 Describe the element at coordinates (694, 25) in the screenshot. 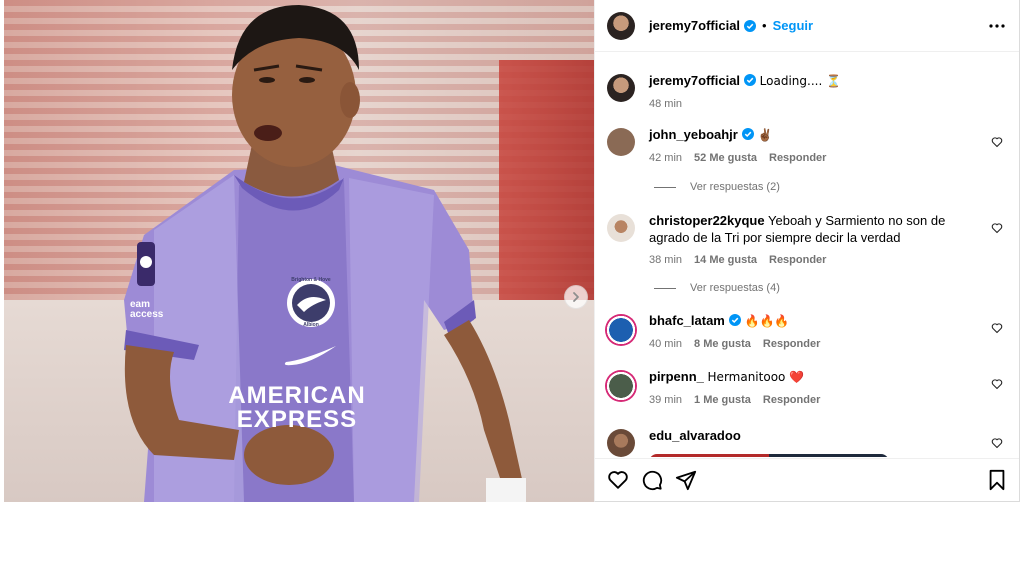

I see `author-username: jeremy7official` at that location.